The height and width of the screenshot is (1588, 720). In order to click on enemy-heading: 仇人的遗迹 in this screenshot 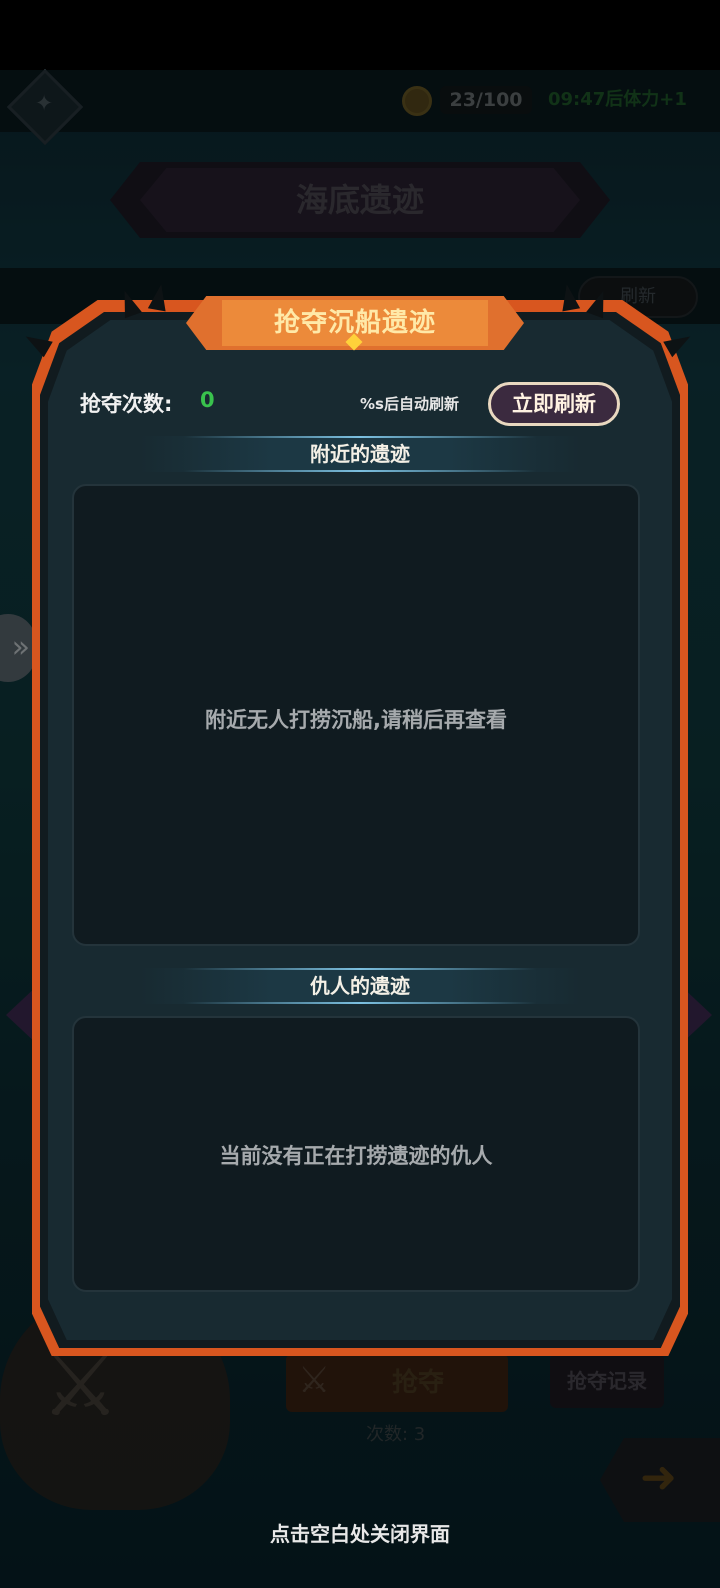, I will do `click(360, 986)`.